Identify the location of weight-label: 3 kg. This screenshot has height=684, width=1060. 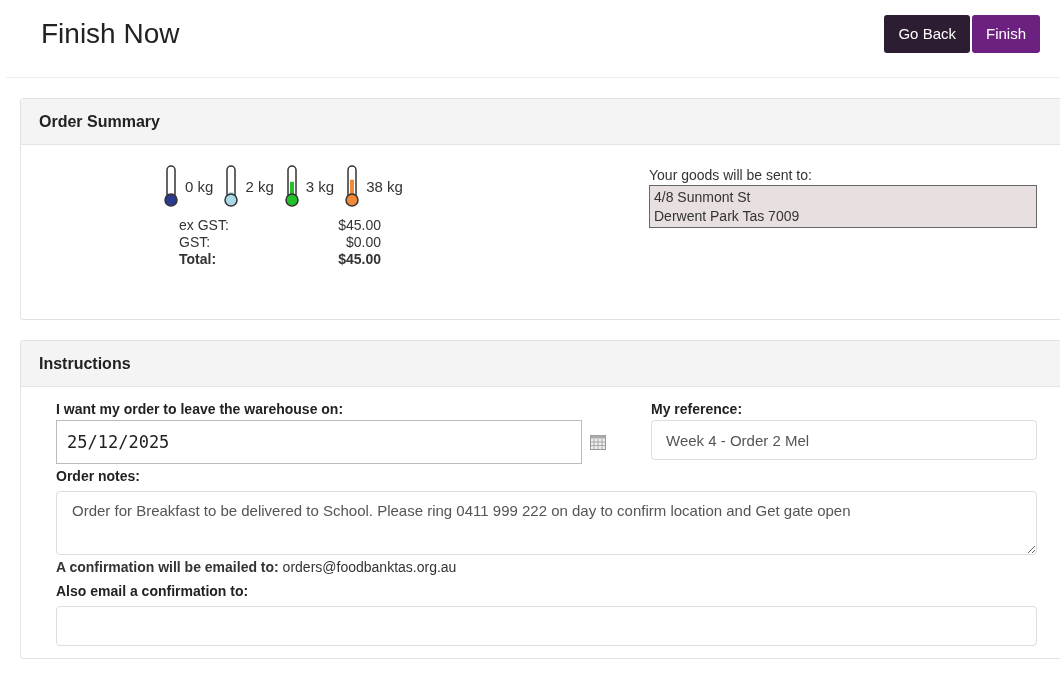
(320, 186).